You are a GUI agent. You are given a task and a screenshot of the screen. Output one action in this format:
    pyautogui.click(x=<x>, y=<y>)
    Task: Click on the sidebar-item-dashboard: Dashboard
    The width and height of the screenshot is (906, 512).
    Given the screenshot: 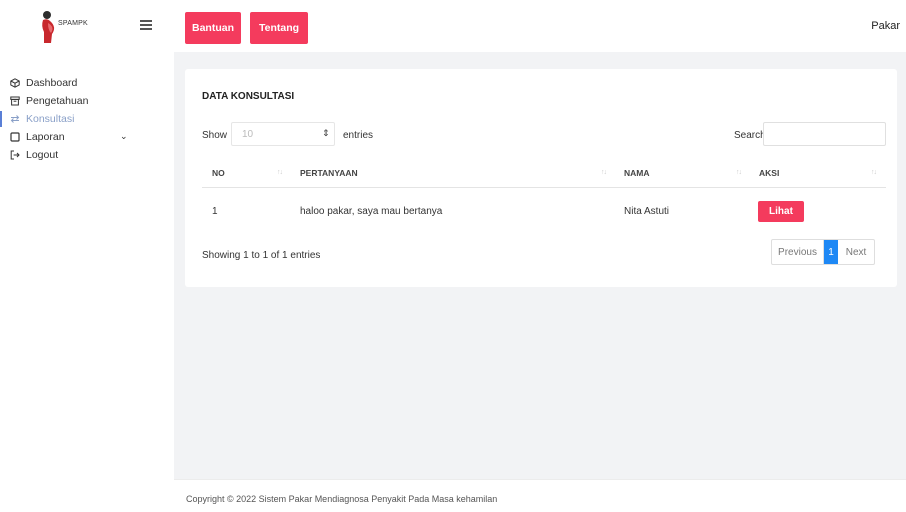 What is the action you would take?
    pyautogui.click(x=87, y=83)
    